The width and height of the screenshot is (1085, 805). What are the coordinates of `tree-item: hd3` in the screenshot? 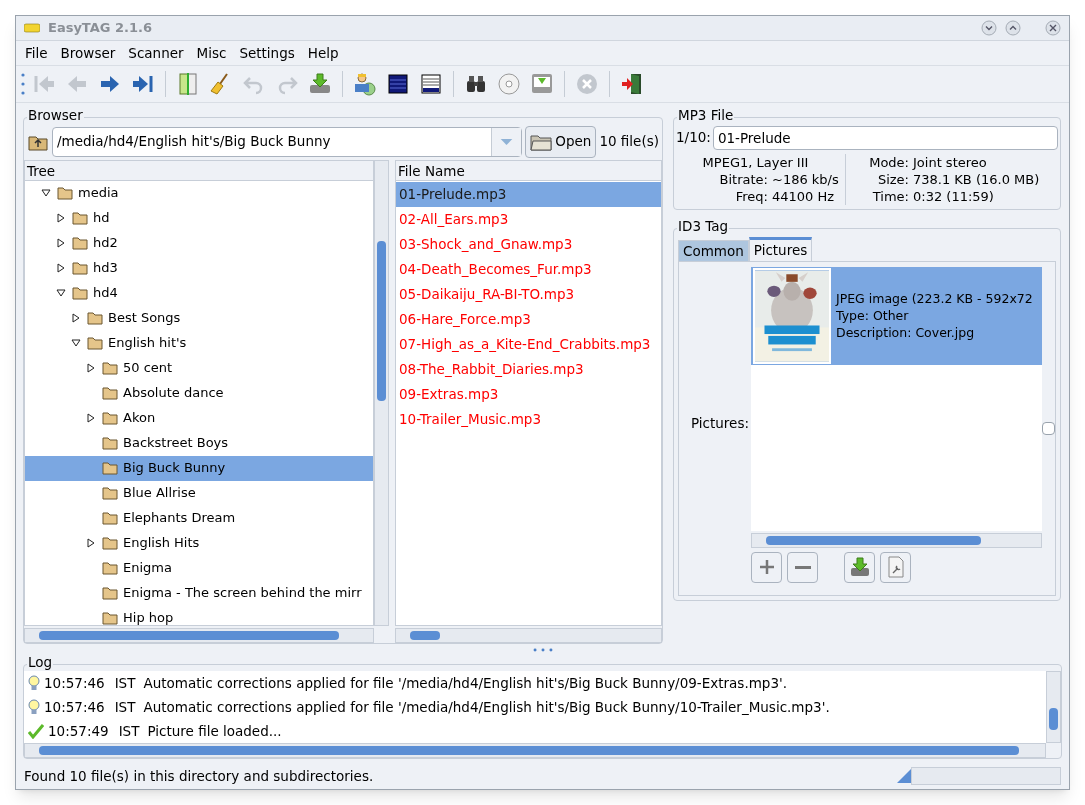 It's located at (199, 268).